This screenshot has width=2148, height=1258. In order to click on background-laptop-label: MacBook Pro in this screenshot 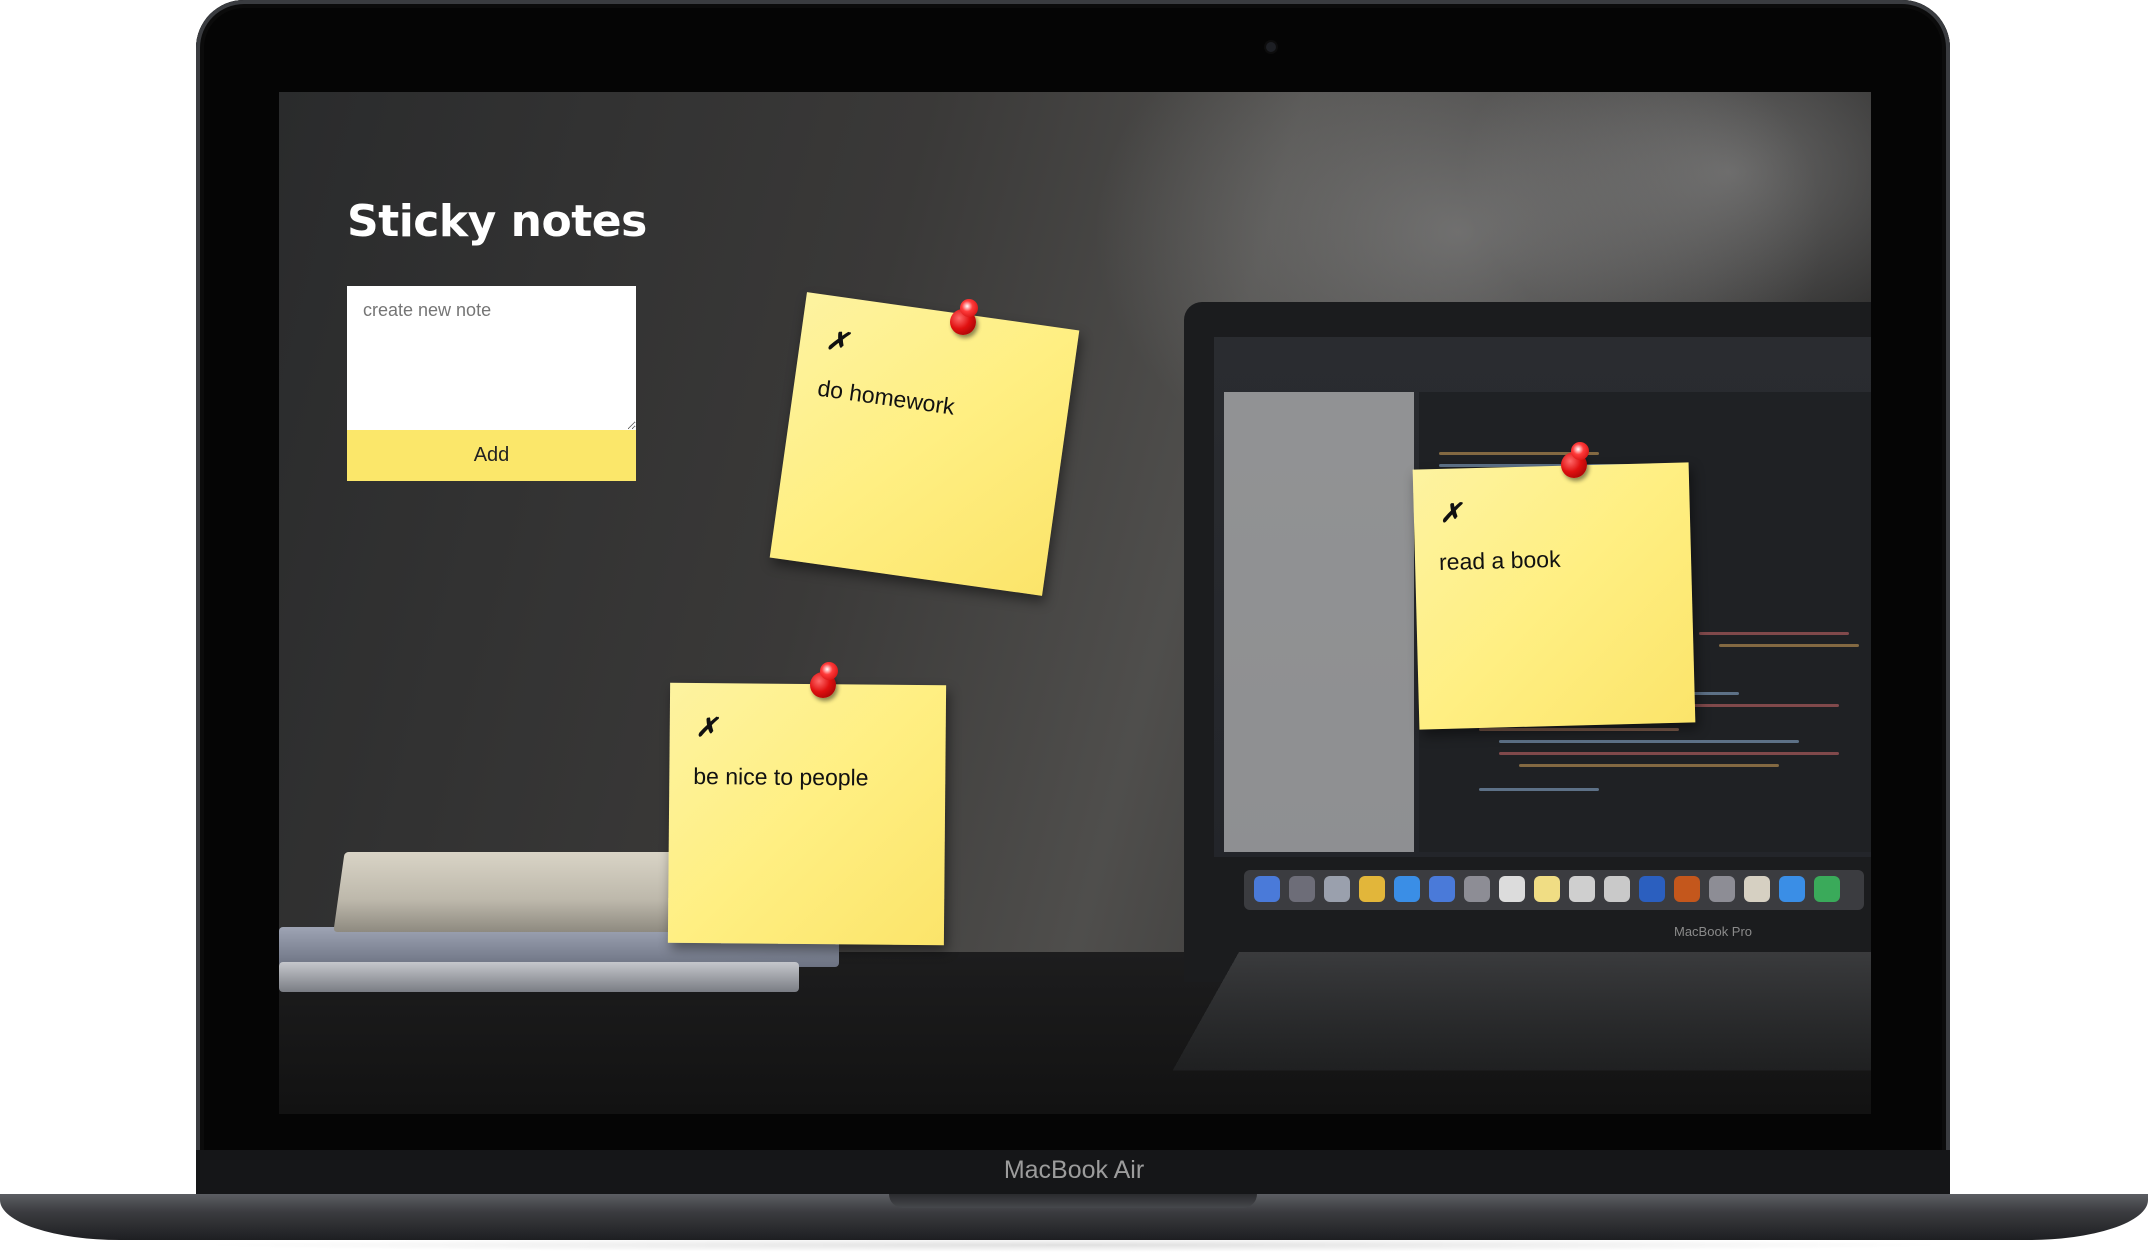, I will do `click(1713, 931)`.